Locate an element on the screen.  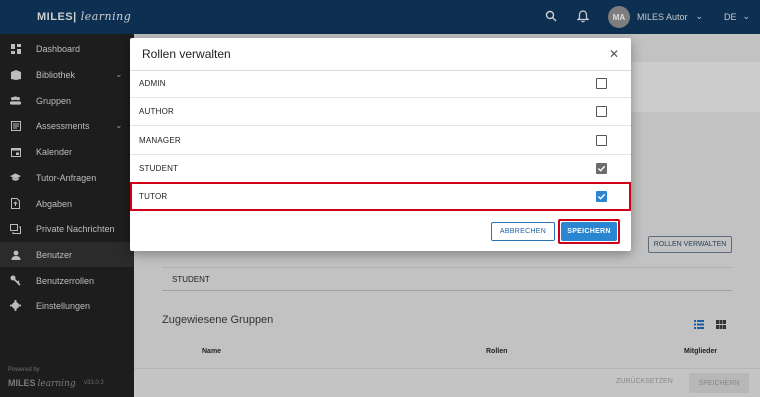
tutor-row-highlight is located at coordinates (380, 196).